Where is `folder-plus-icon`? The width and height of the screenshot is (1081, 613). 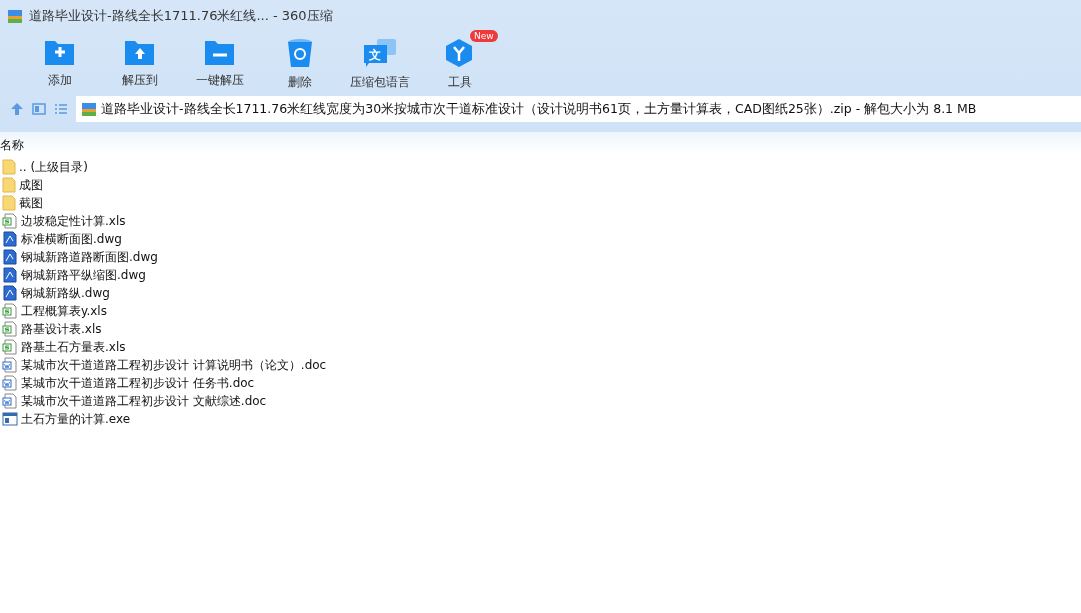 folder-plus-icon is located at coordinates (60, 52).